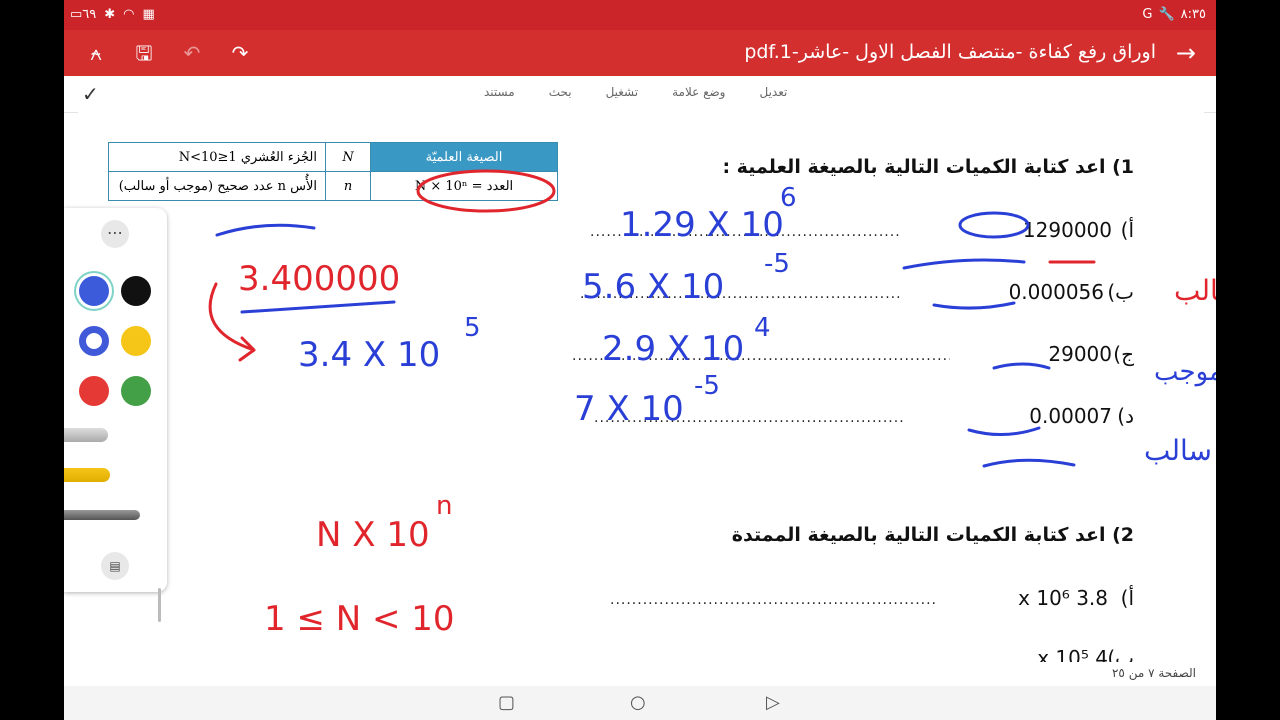 The height and width of the screenshot is (720, 1280). I want to click on color-green, so click(136, 391).